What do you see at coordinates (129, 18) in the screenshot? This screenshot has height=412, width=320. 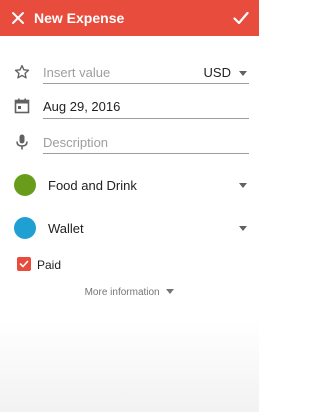 I see `app-bar: New Expense` at bounding box center [129, 18].